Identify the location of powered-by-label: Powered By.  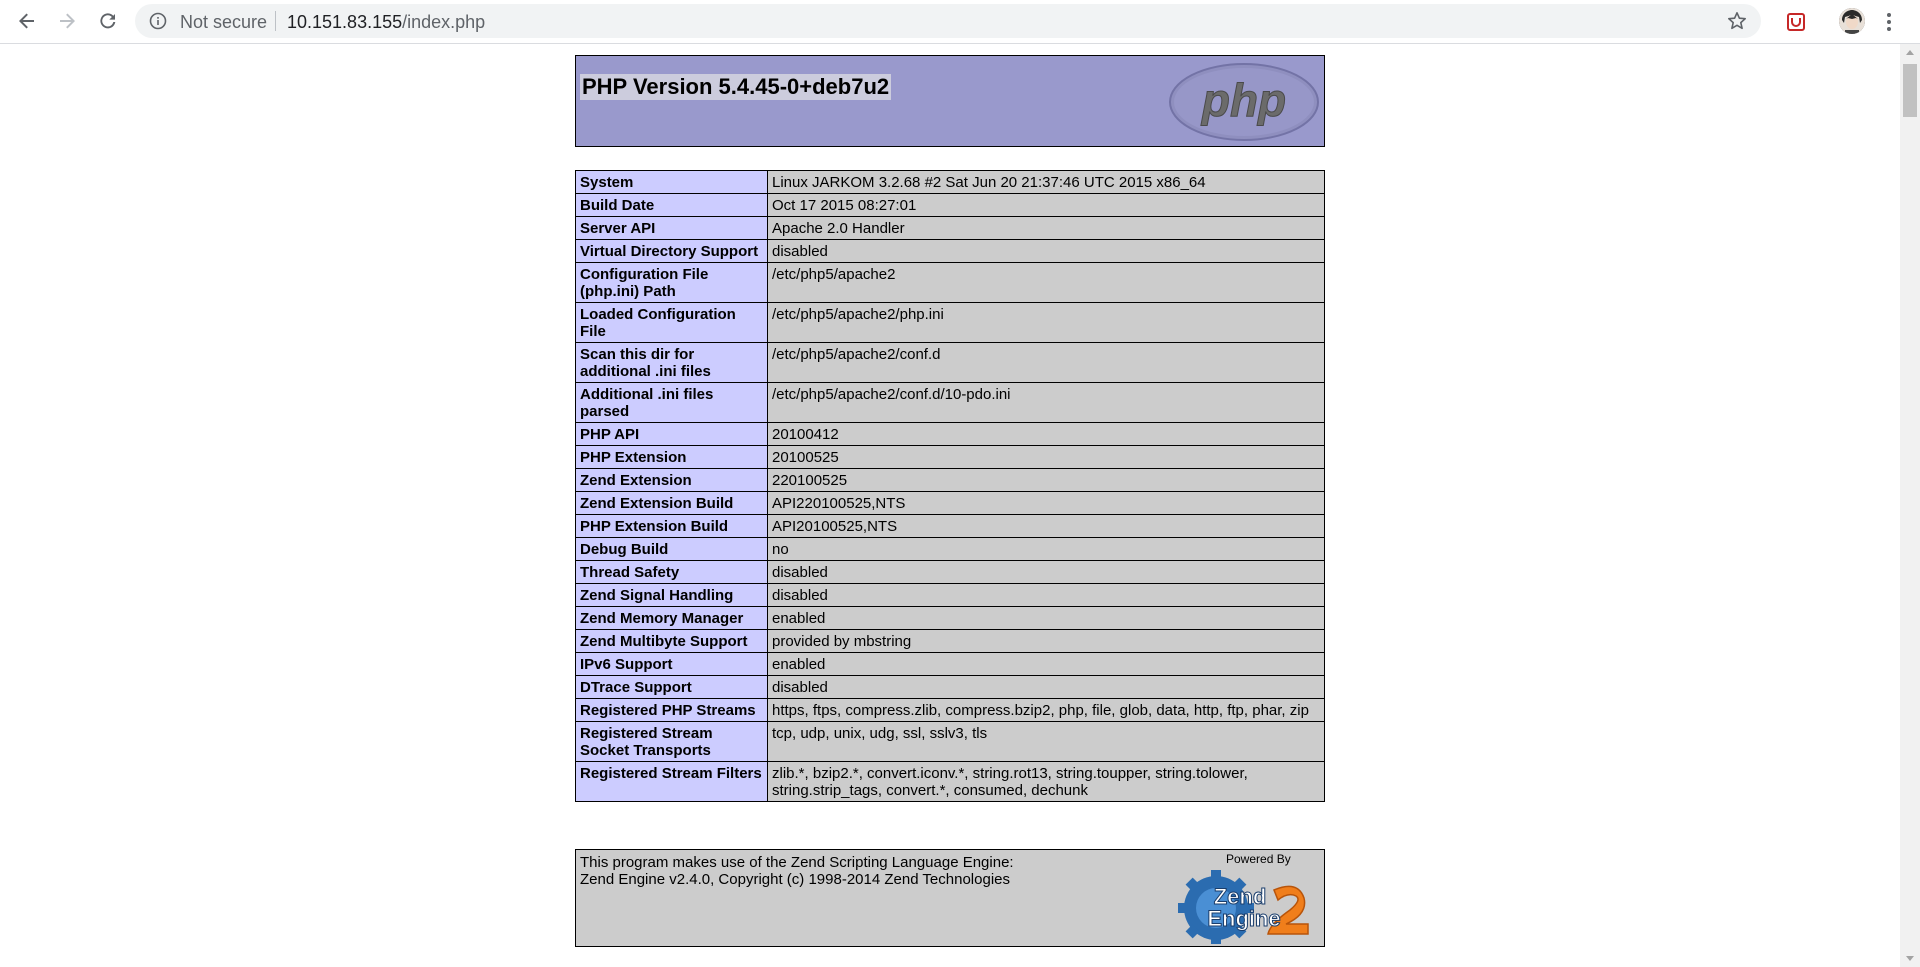
(1258, 859).